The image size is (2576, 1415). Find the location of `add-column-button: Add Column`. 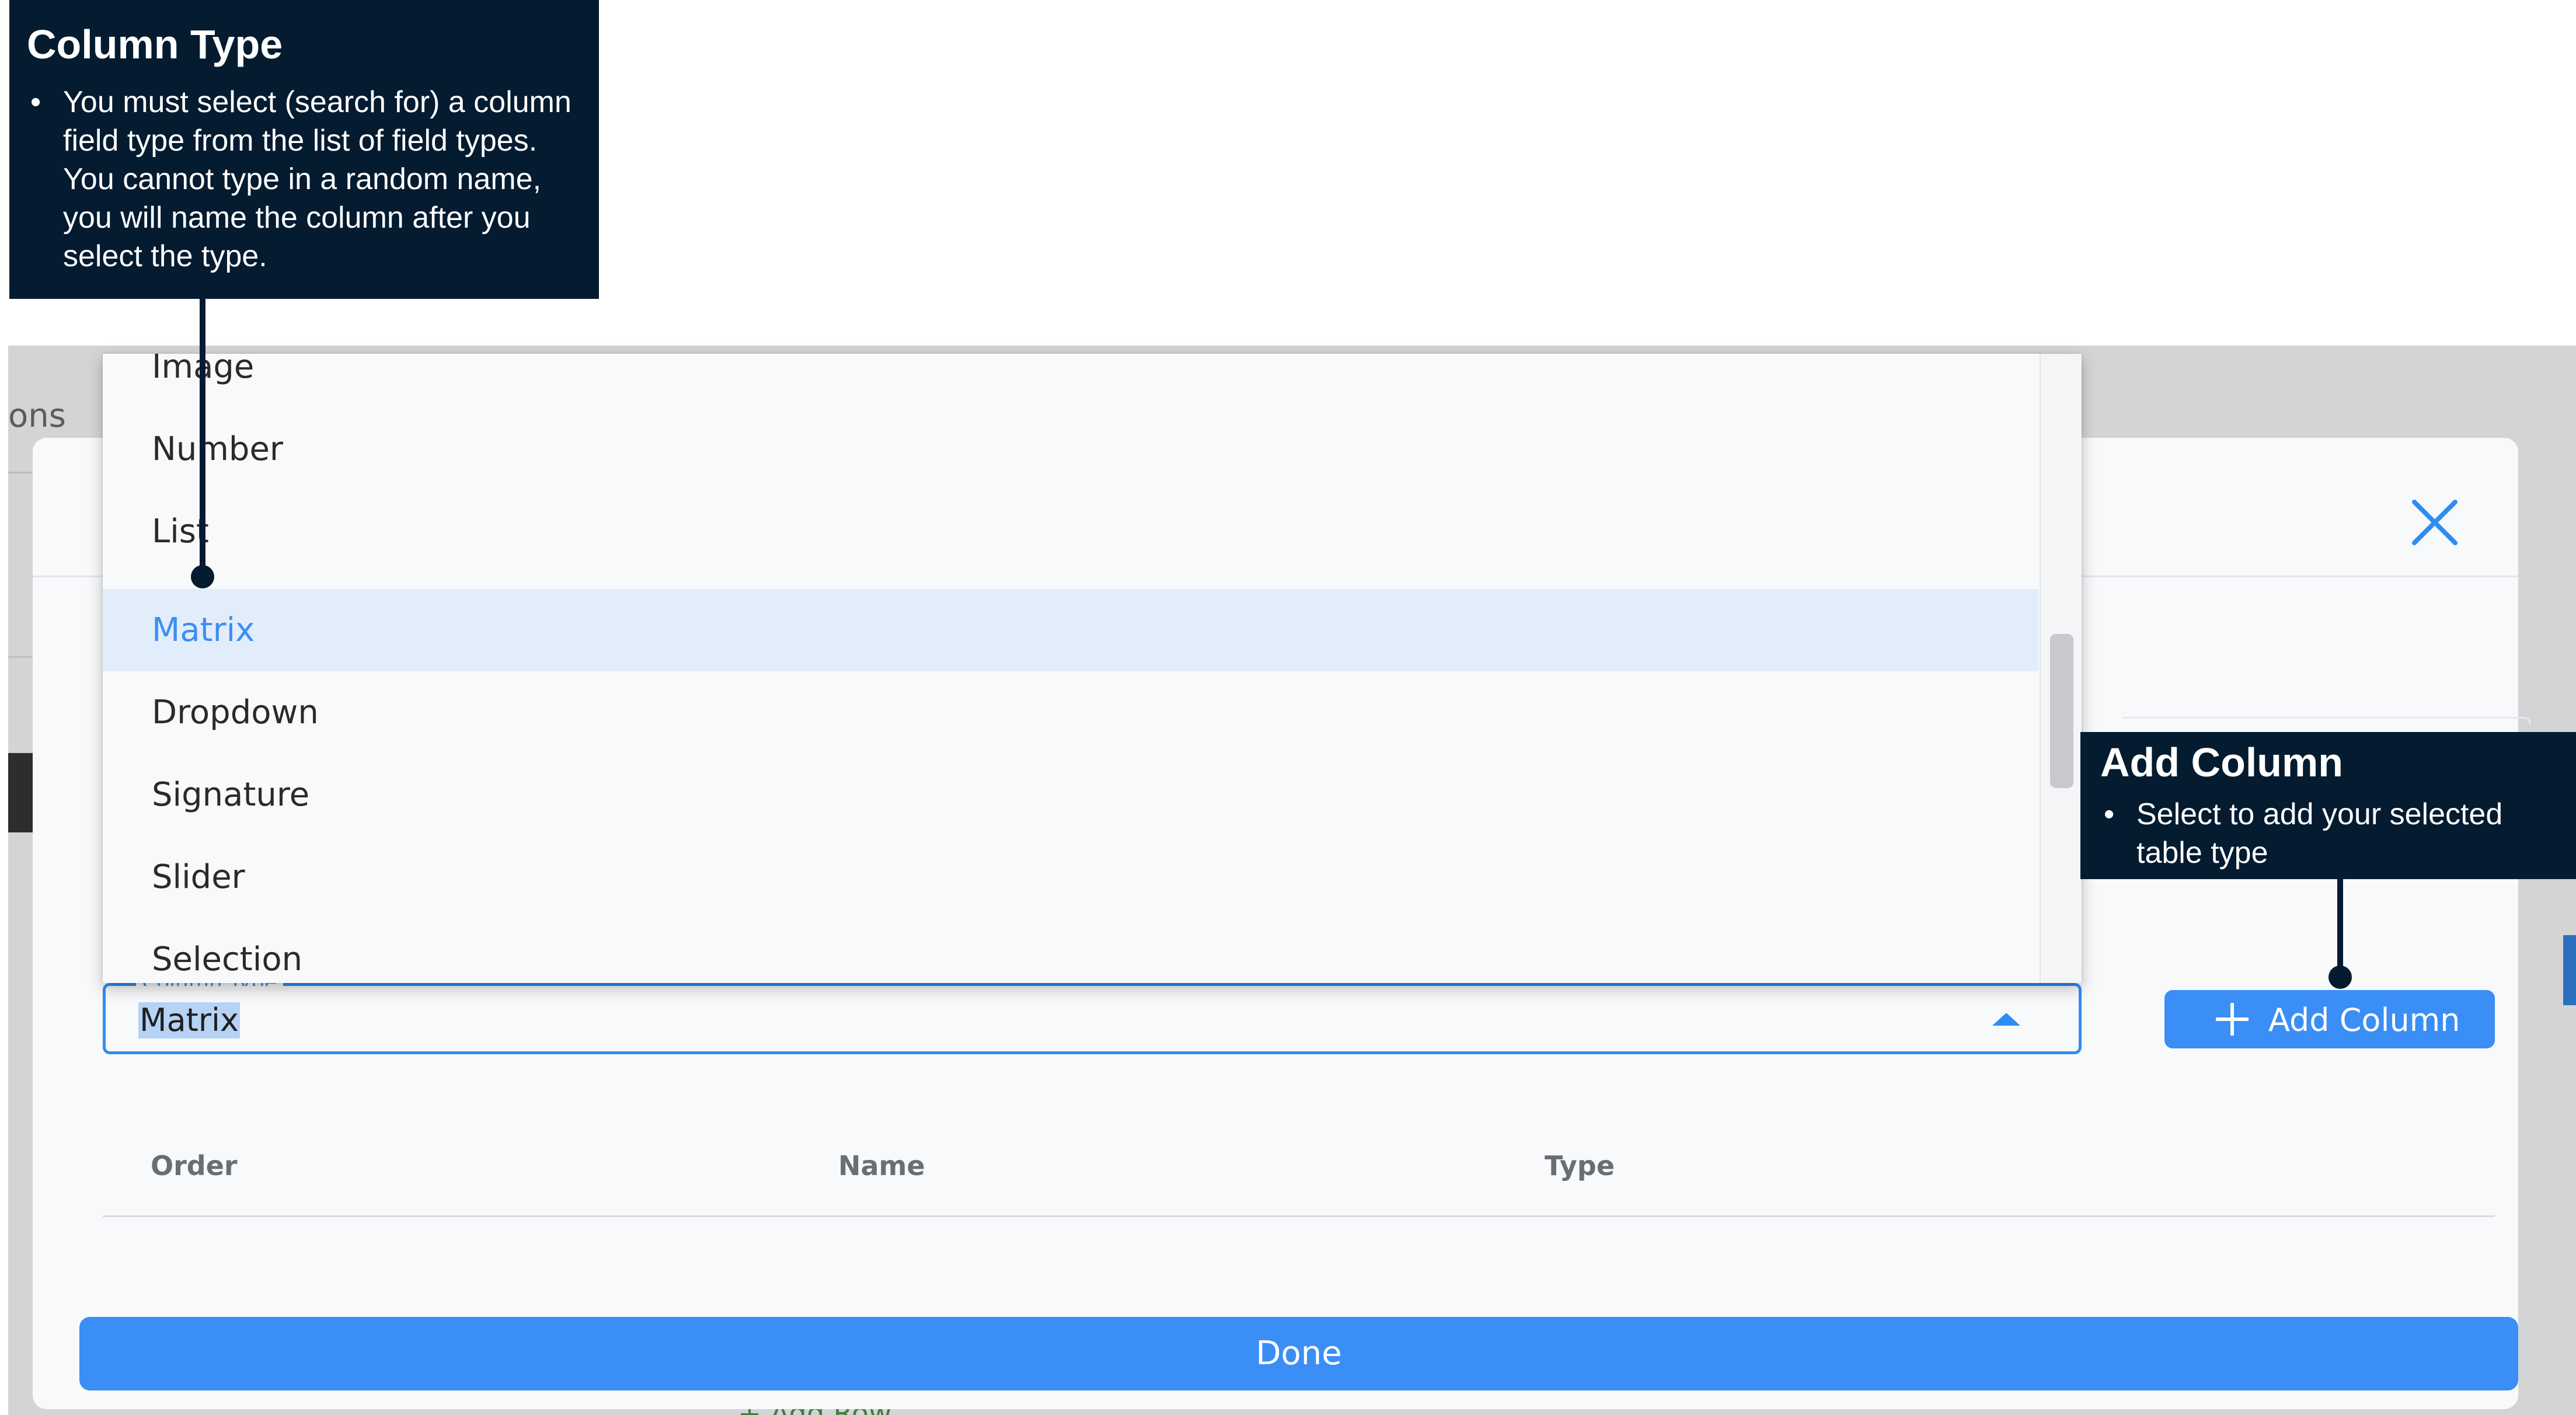

add-column-button: Add Column is located at coordinates (2329, 1019).